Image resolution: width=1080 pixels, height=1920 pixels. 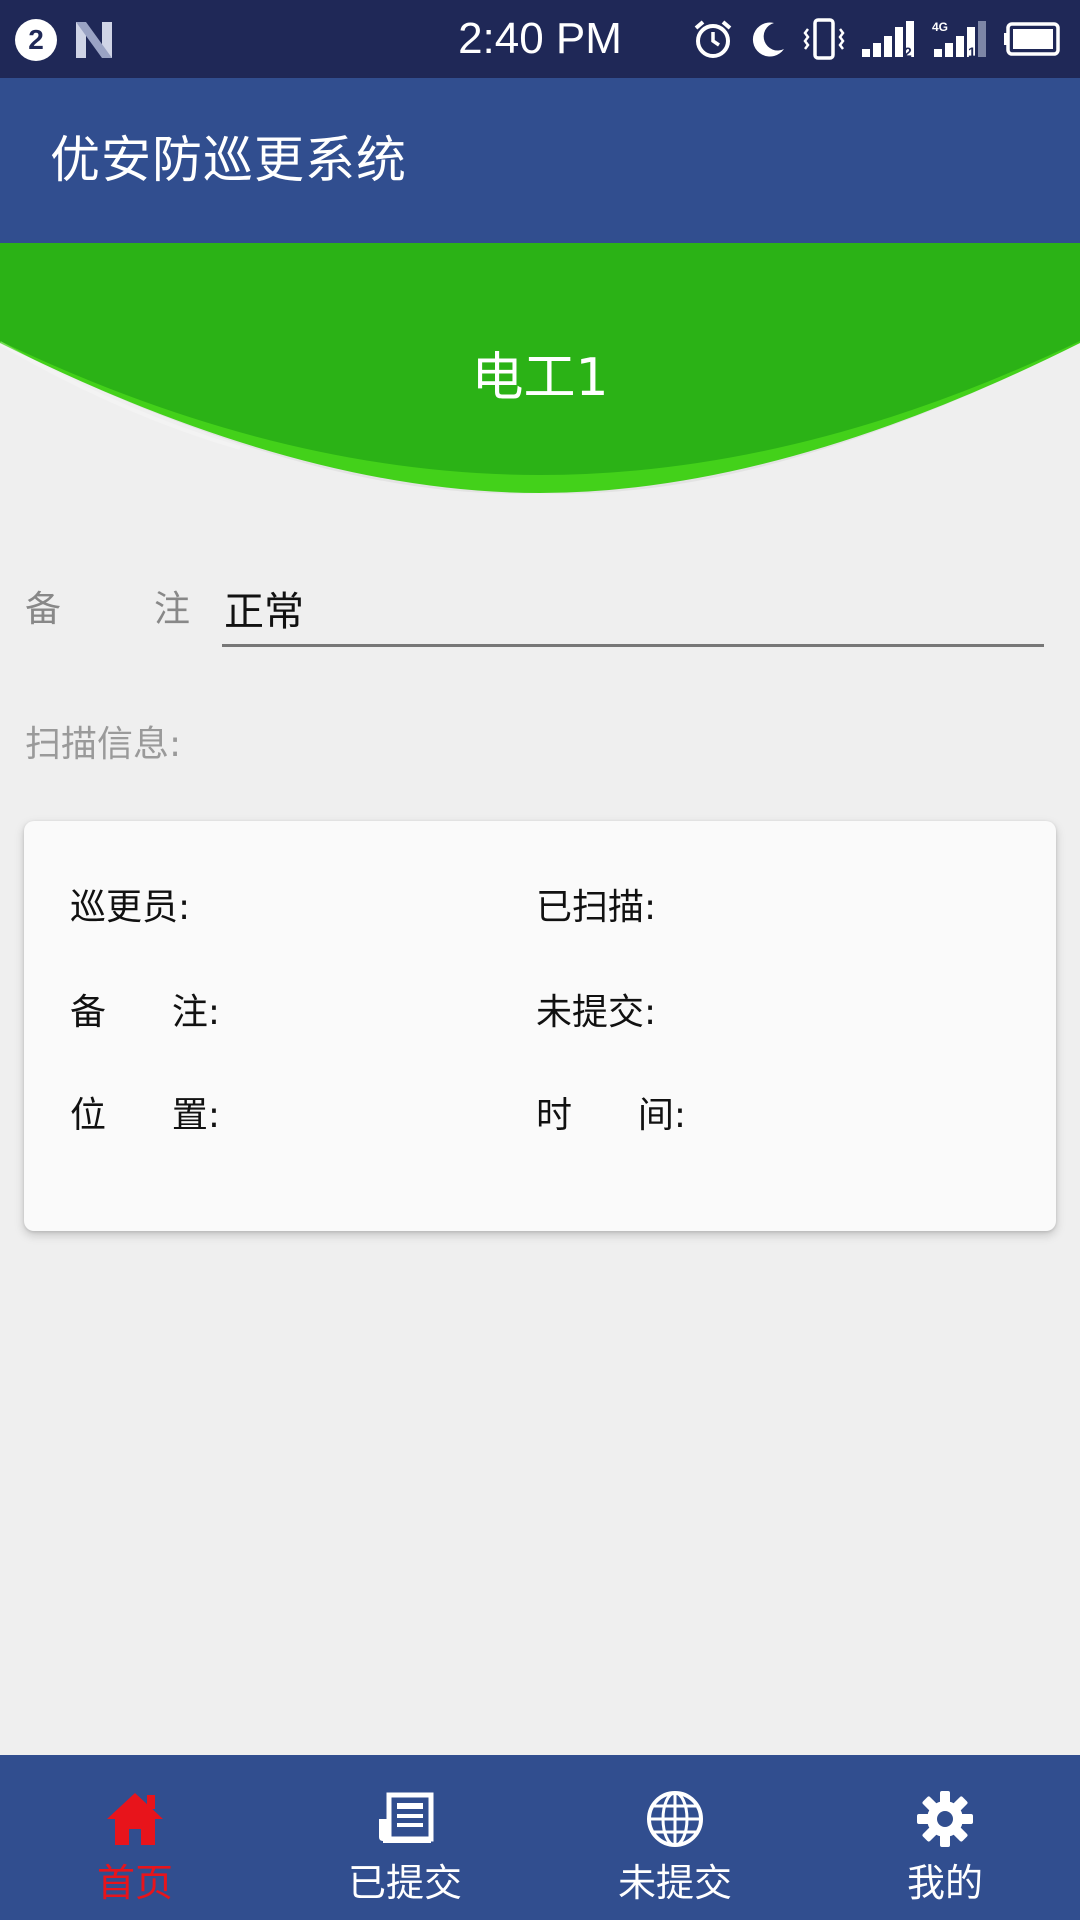 What do you see at coordinates (134, 1883) in the screenshot?
I see `nav-home-label: 首页` at bounding box center [134, 1883].